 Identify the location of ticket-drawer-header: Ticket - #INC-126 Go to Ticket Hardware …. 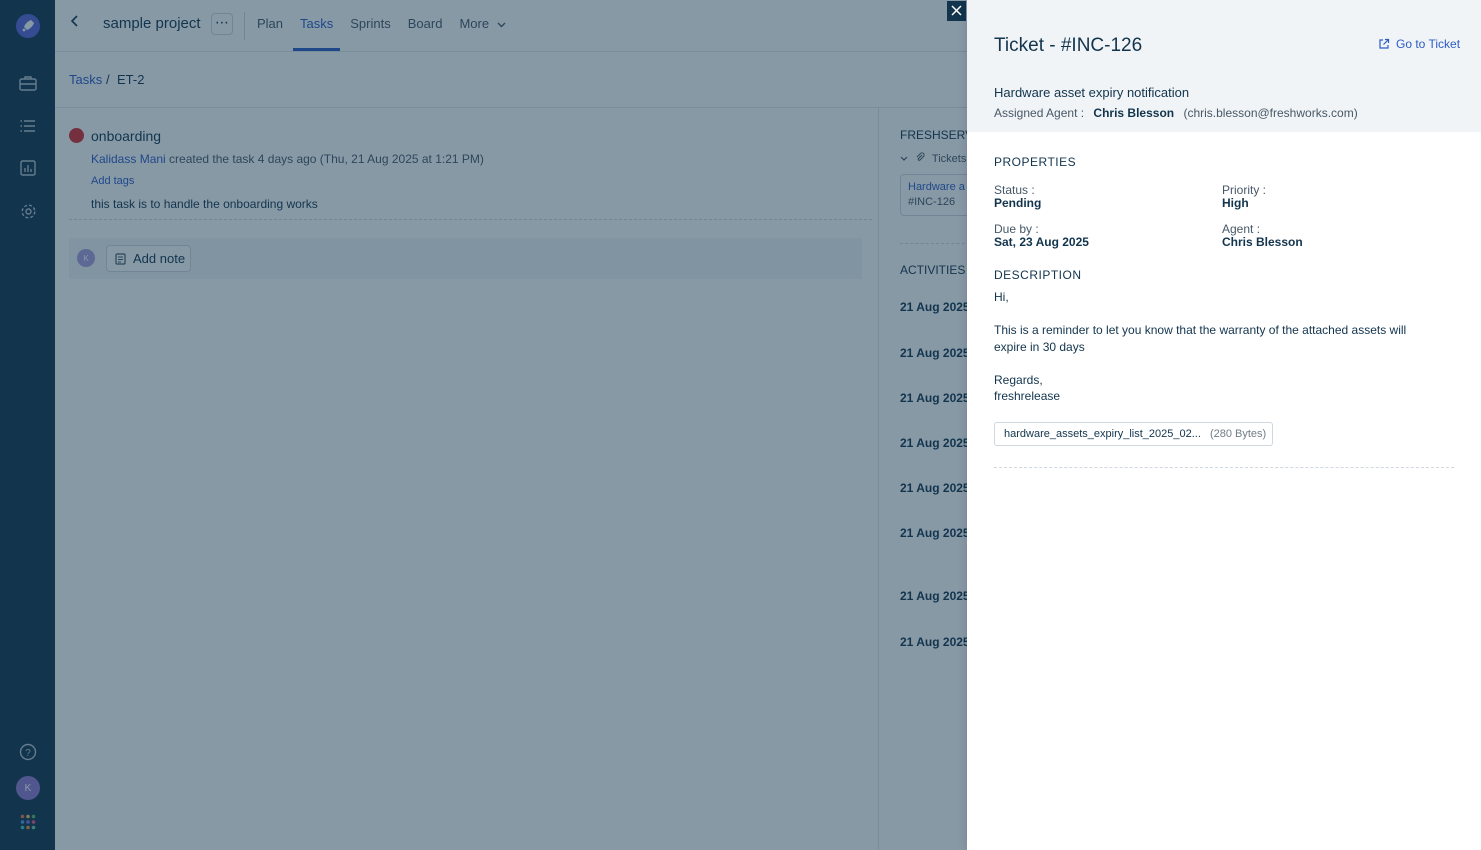
(1224, 66).